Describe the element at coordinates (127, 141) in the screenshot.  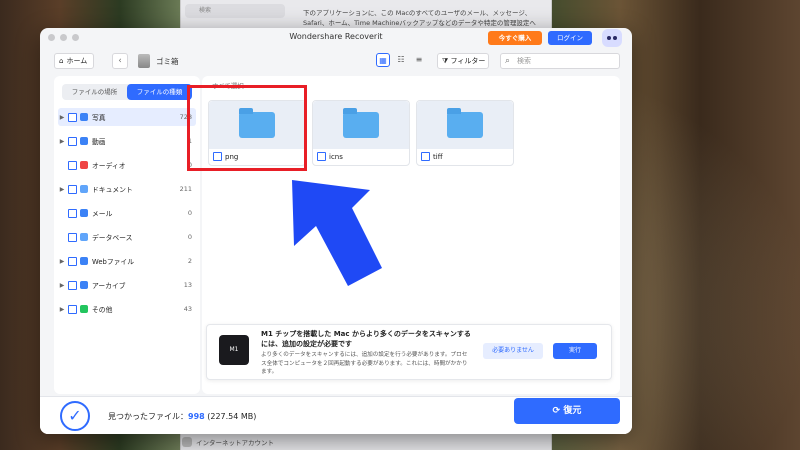
I see `sidebar-item-video: ▶ 動画 1` at that location.